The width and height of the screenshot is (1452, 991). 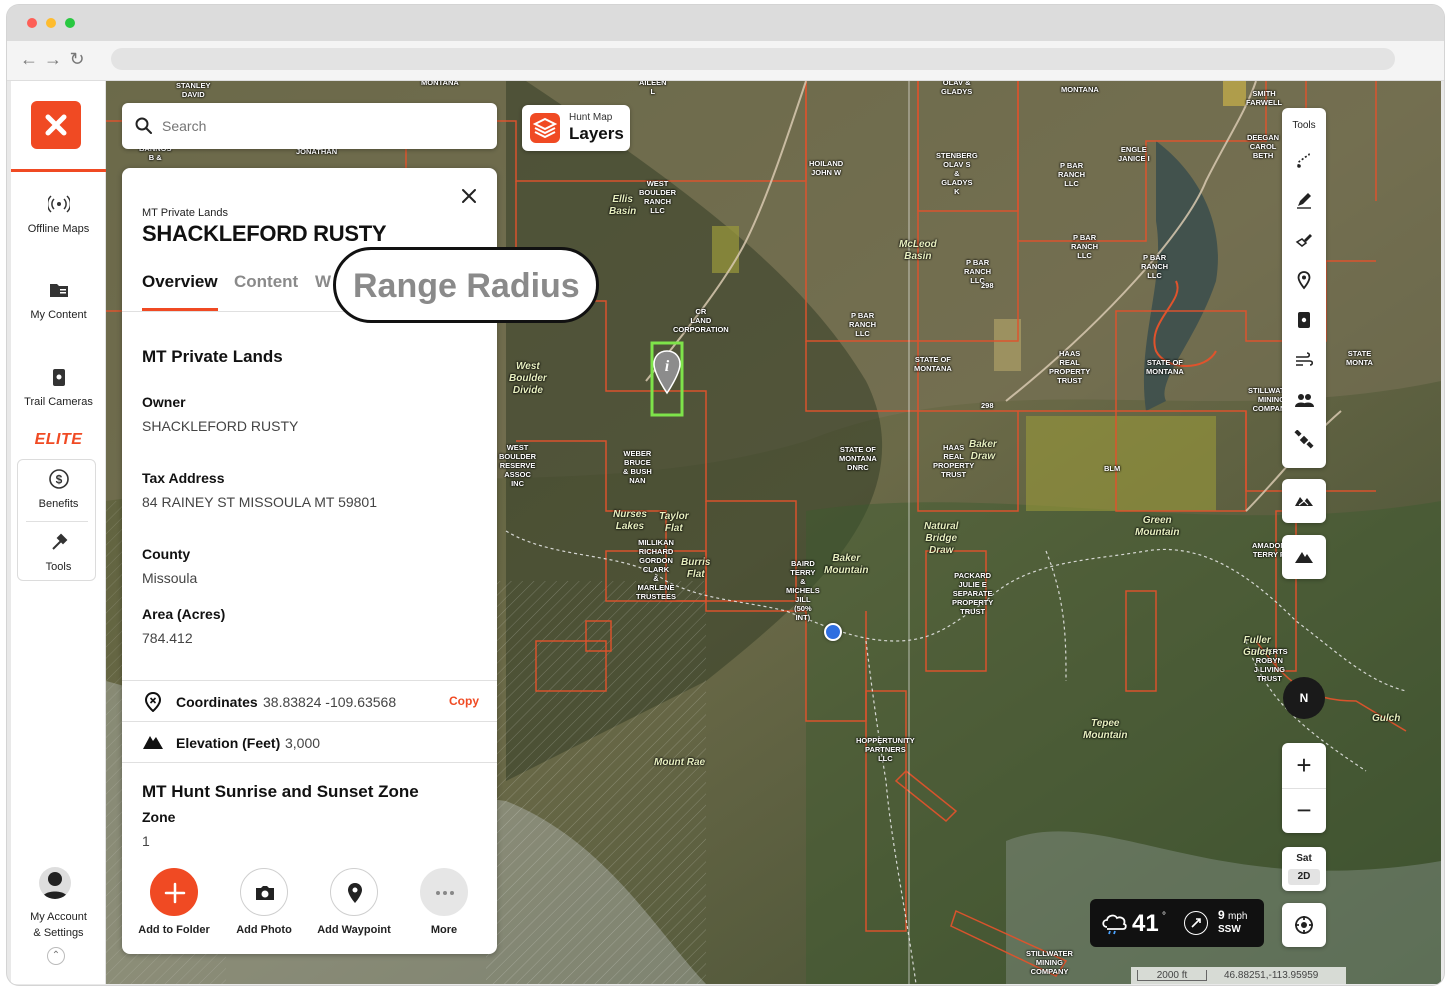 I want to click on search-box, so click(x=309, y=126).